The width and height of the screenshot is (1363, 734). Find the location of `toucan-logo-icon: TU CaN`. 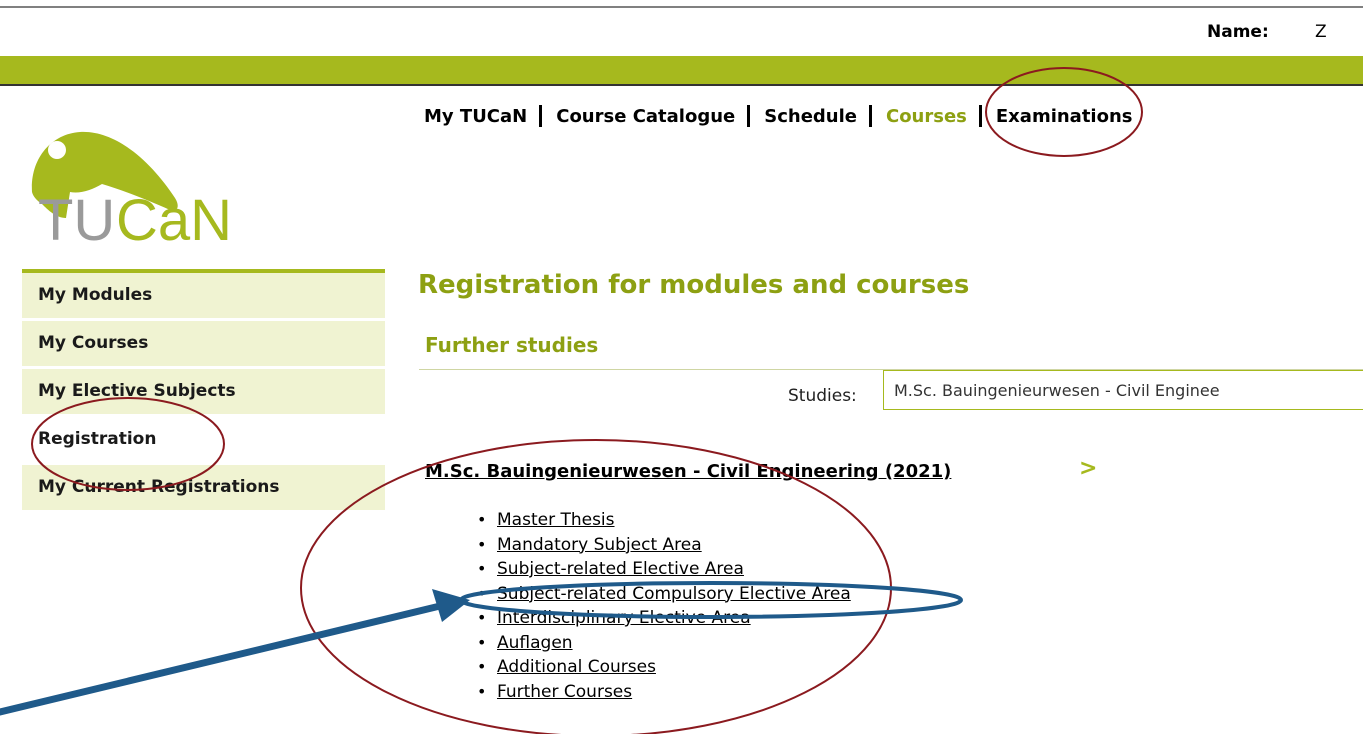

toucan-logo-icon: TU CaN is located at coordinates (131, 192).